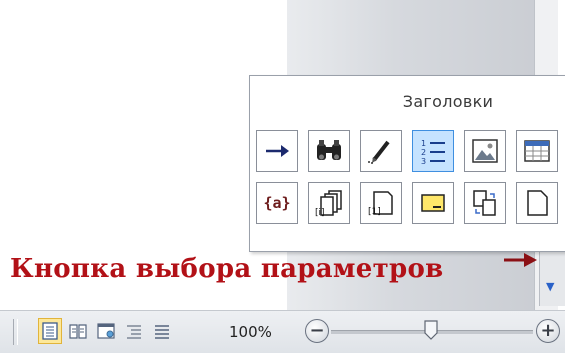 The image size is (565, 353). I want to click on browse-by-field-button: {a}, so click(277, 203).